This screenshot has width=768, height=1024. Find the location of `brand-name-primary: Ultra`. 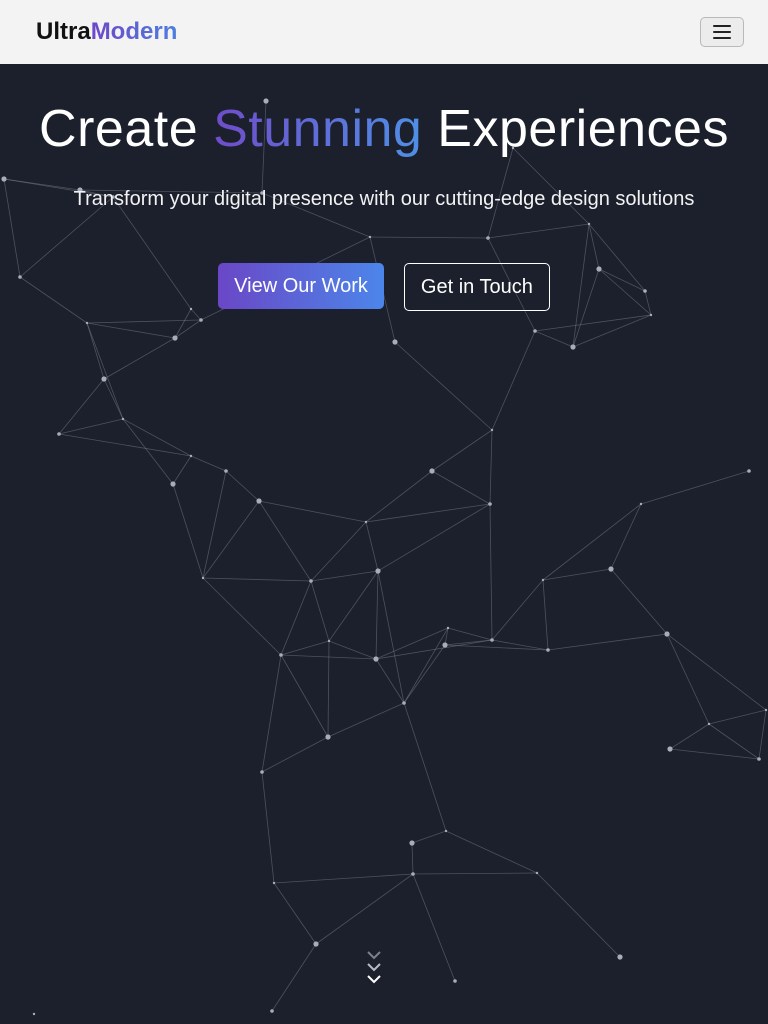

brand-name-primary: Ultra is located at coordinates (63, 31).